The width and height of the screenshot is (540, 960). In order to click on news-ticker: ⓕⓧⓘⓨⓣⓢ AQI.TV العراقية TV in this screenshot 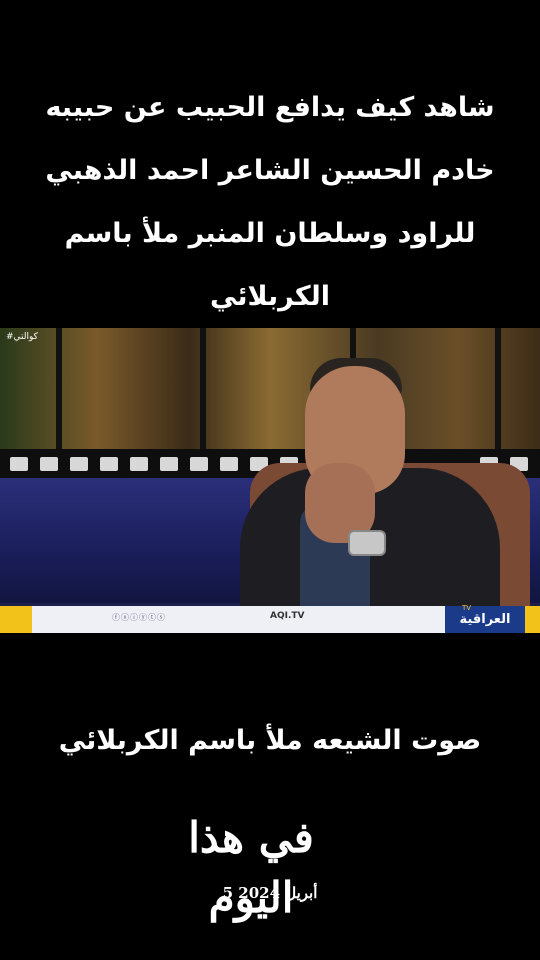, I will do `click(270, 618)`.